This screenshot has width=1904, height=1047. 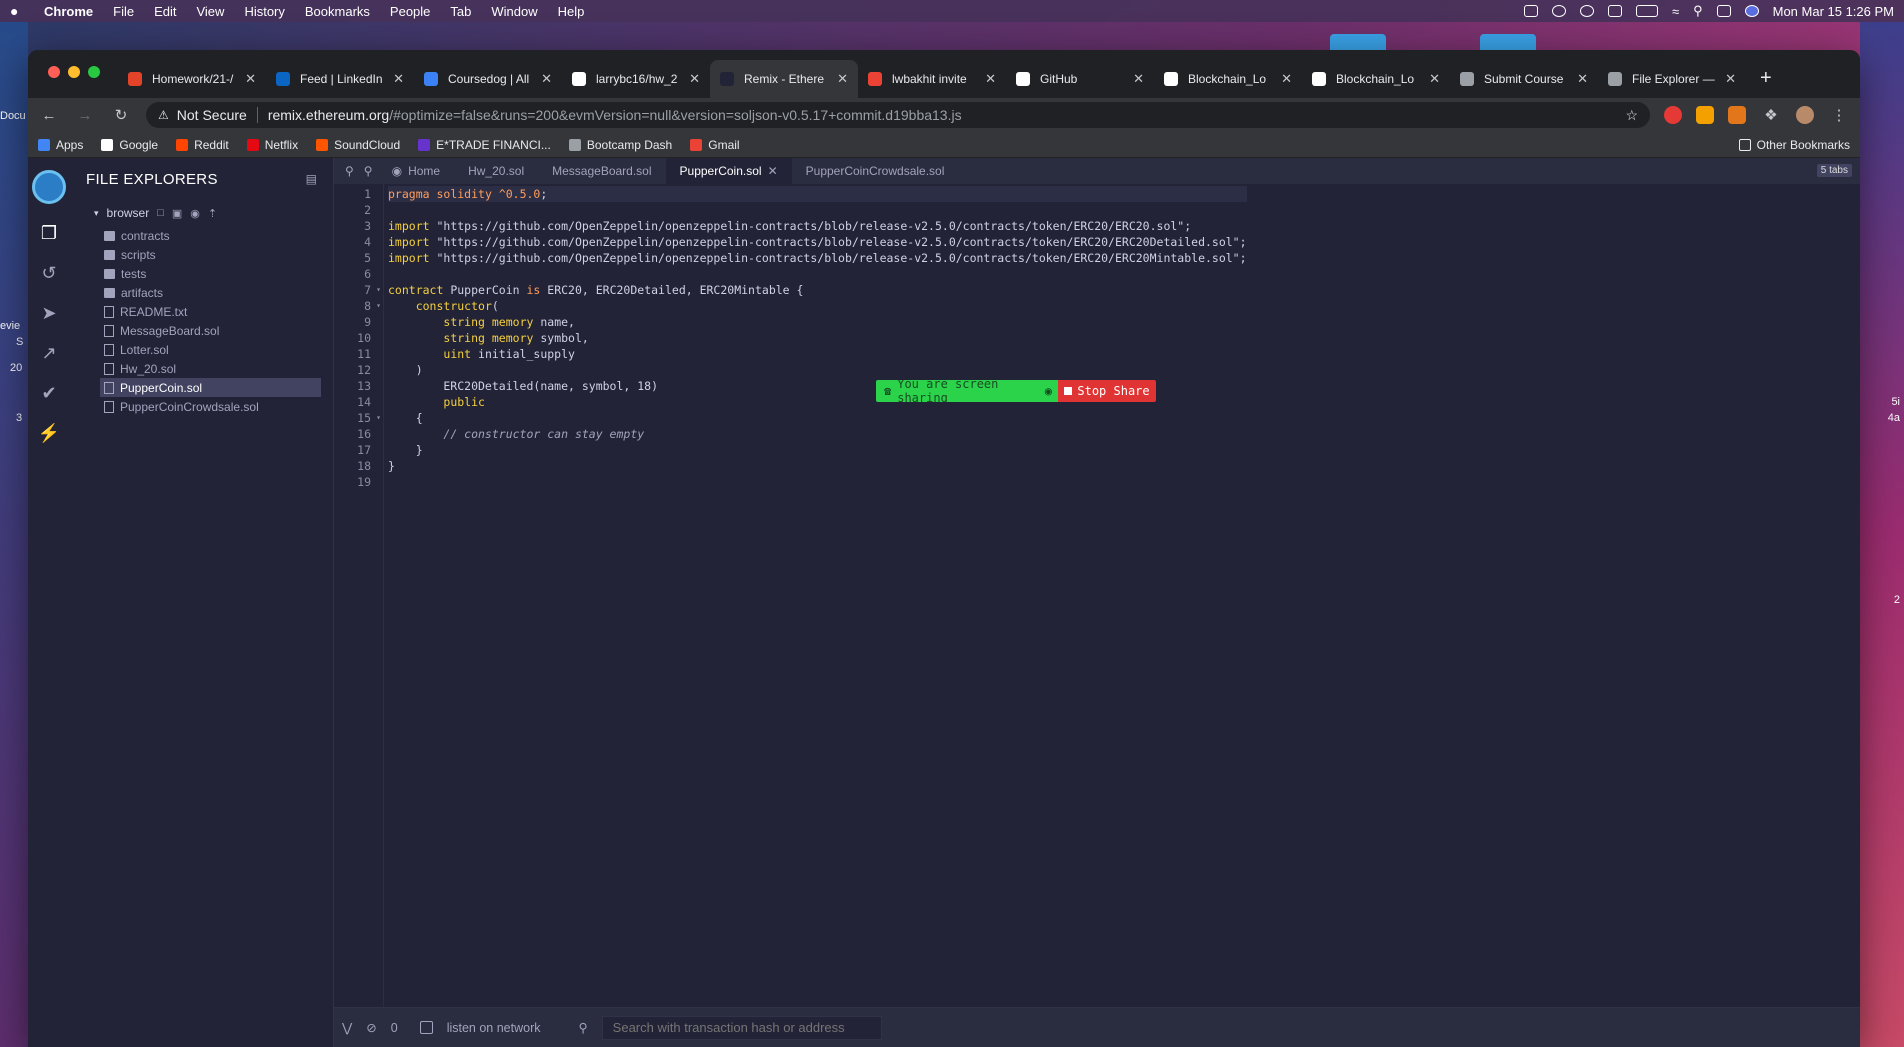 I want to click on code-line: }, so click(x=817, y=466).